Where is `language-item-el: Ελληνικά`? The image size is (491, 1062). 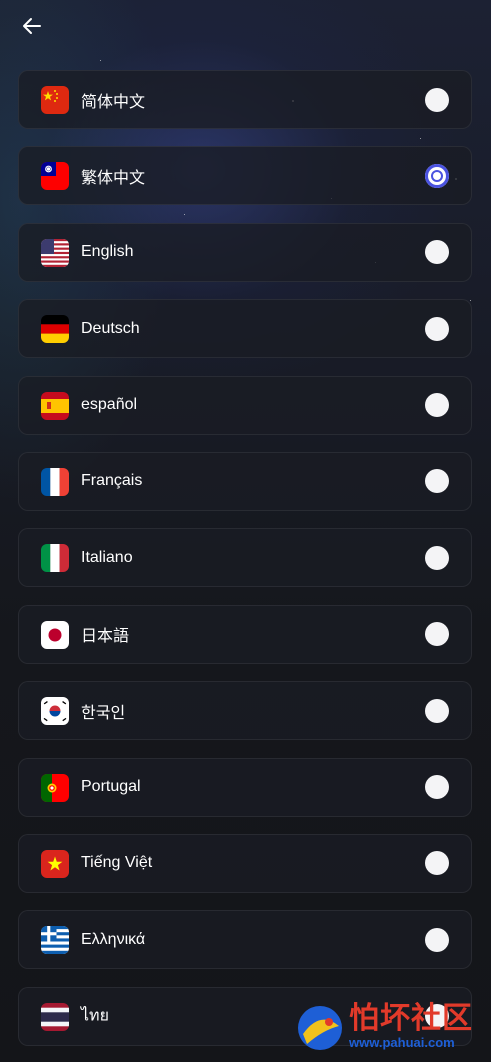 language-item-el: Ελληνικά is located at coordinates (245, 940).